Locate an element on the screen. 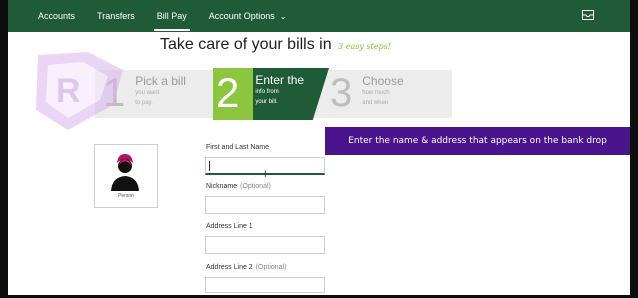 The width and height of the screenshot is (638, 298). person-label: Person is located at coordinates (126, 196).